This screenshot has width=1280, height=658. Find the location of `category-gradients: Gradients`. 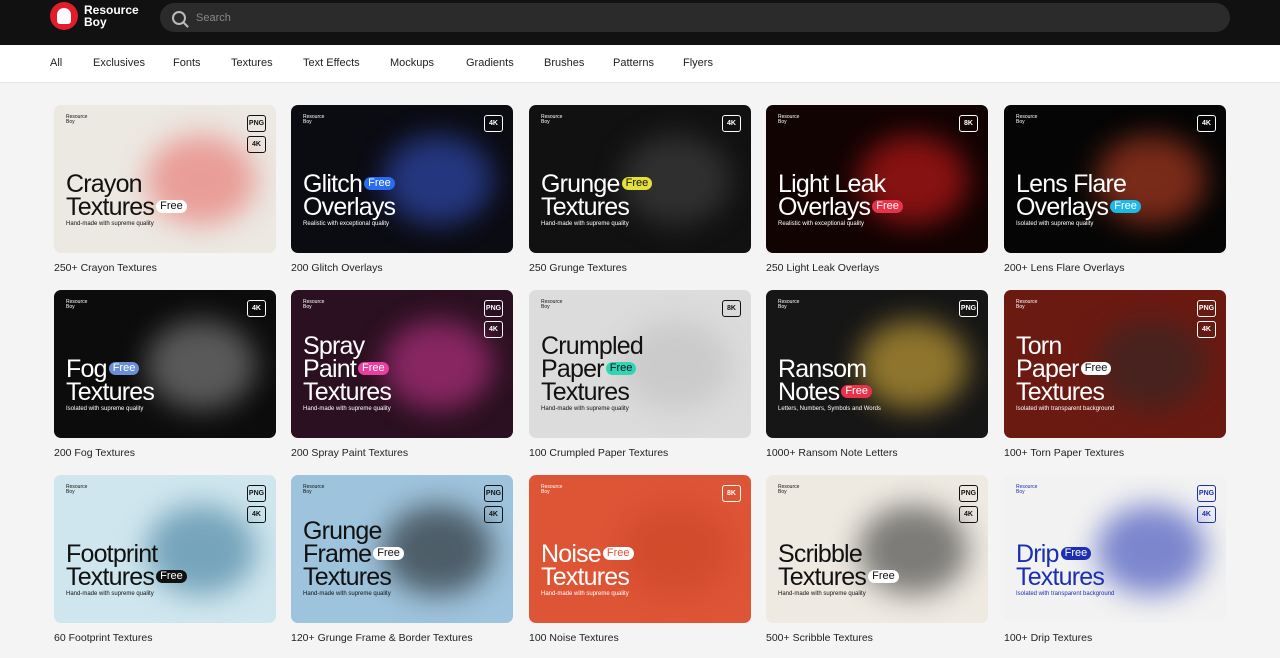

category-gradients: Gradients is located at coordinates (490, 63).